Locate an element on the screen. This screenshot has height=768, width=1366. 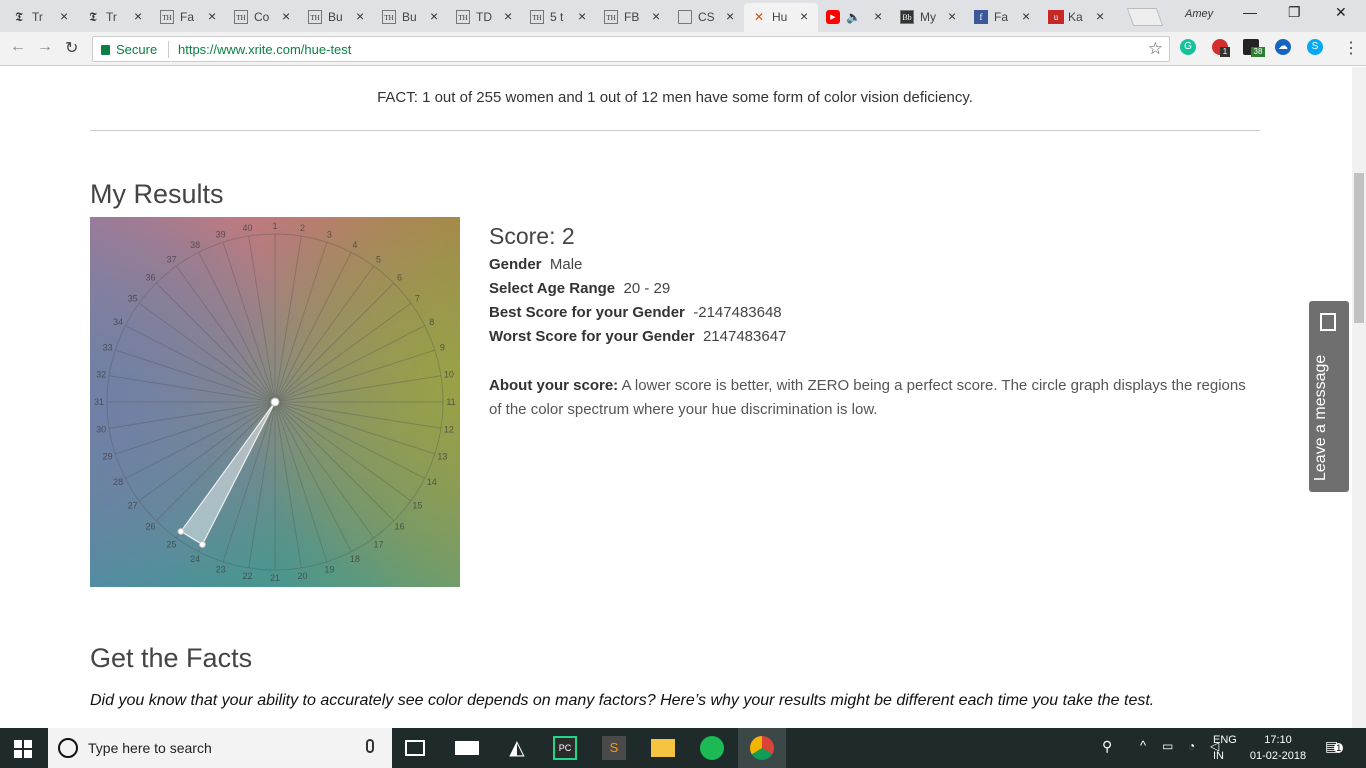
tab-title: Bu is located at coordinates (409, 17).